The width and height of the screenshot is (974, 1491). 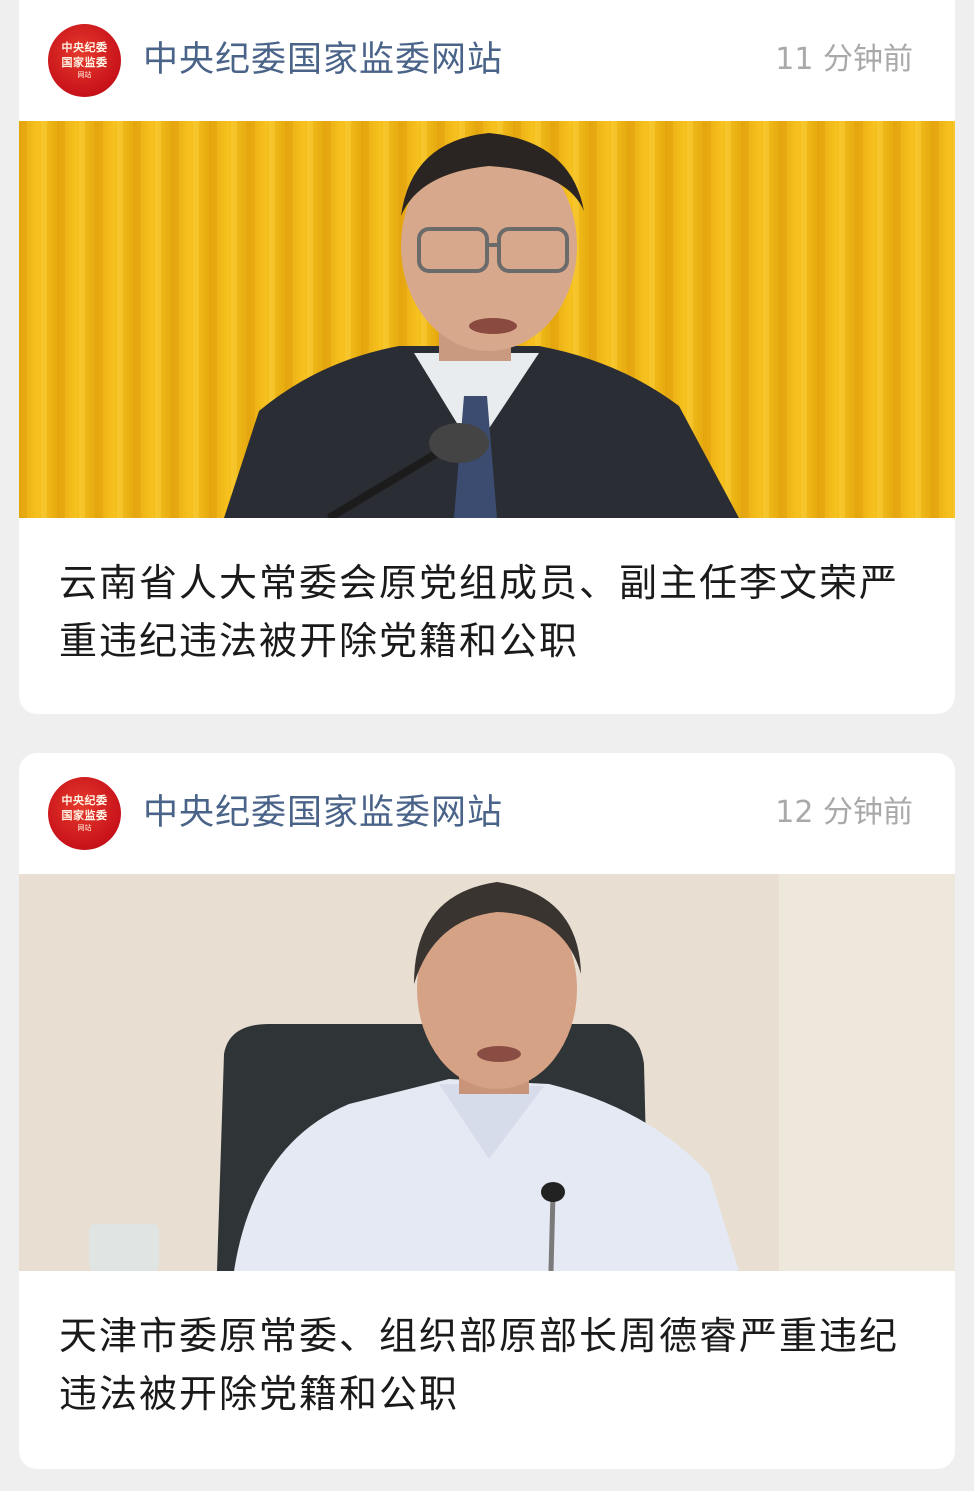 What do you see at coordinates (844, 812) in the screenshot?
I see `timestamp: 12 分钟前` at bounding box center [844, 812].